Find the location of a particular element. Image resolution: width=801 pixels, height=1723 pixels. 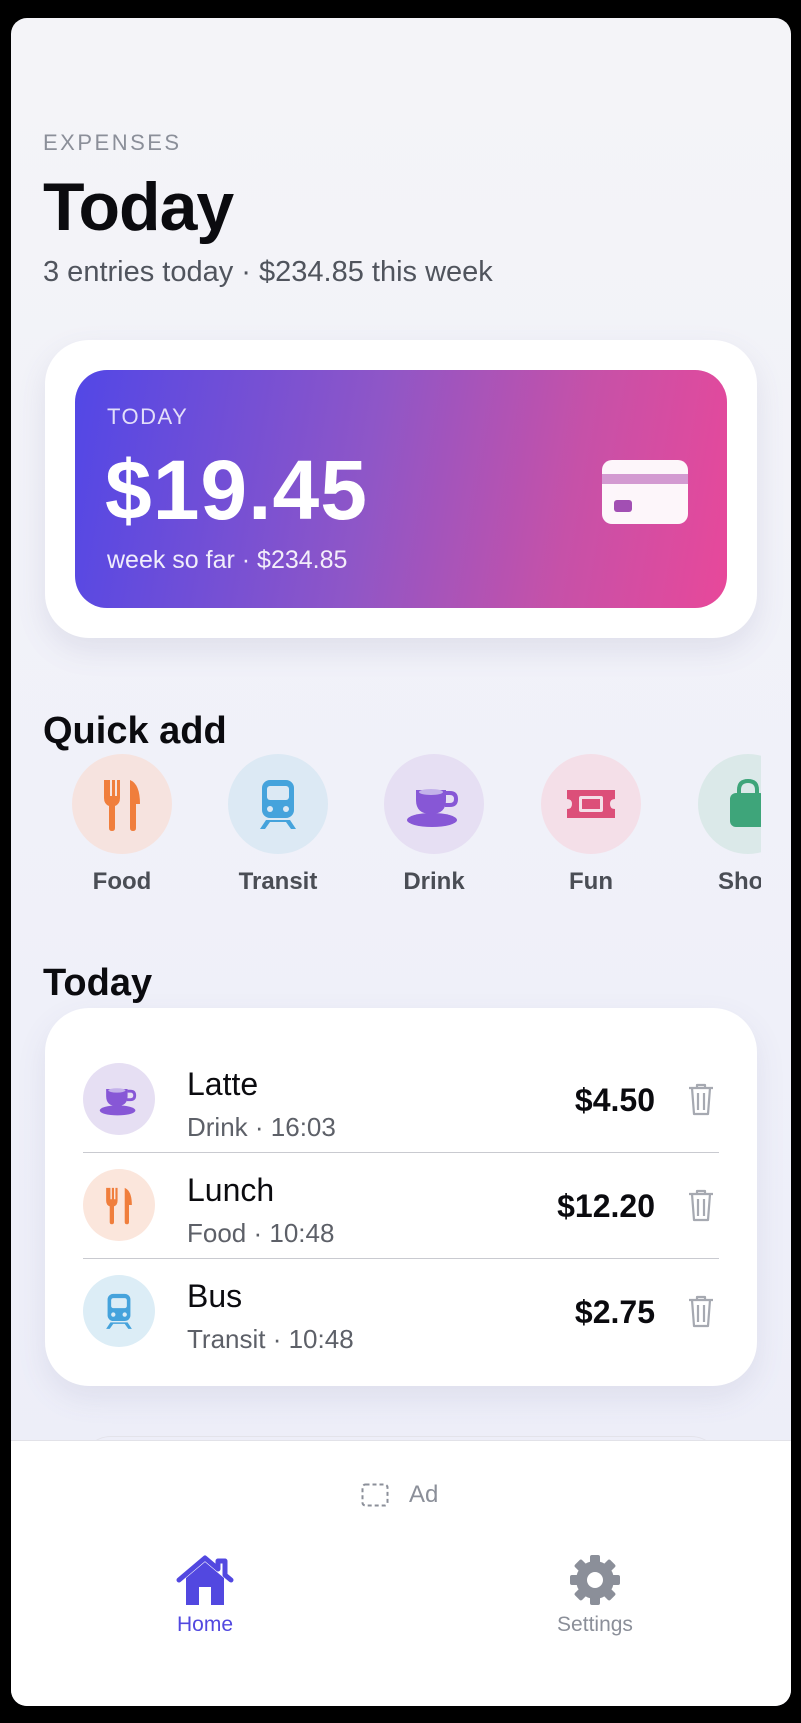

summary-label: TODAY is located at coordinates (148, 416).